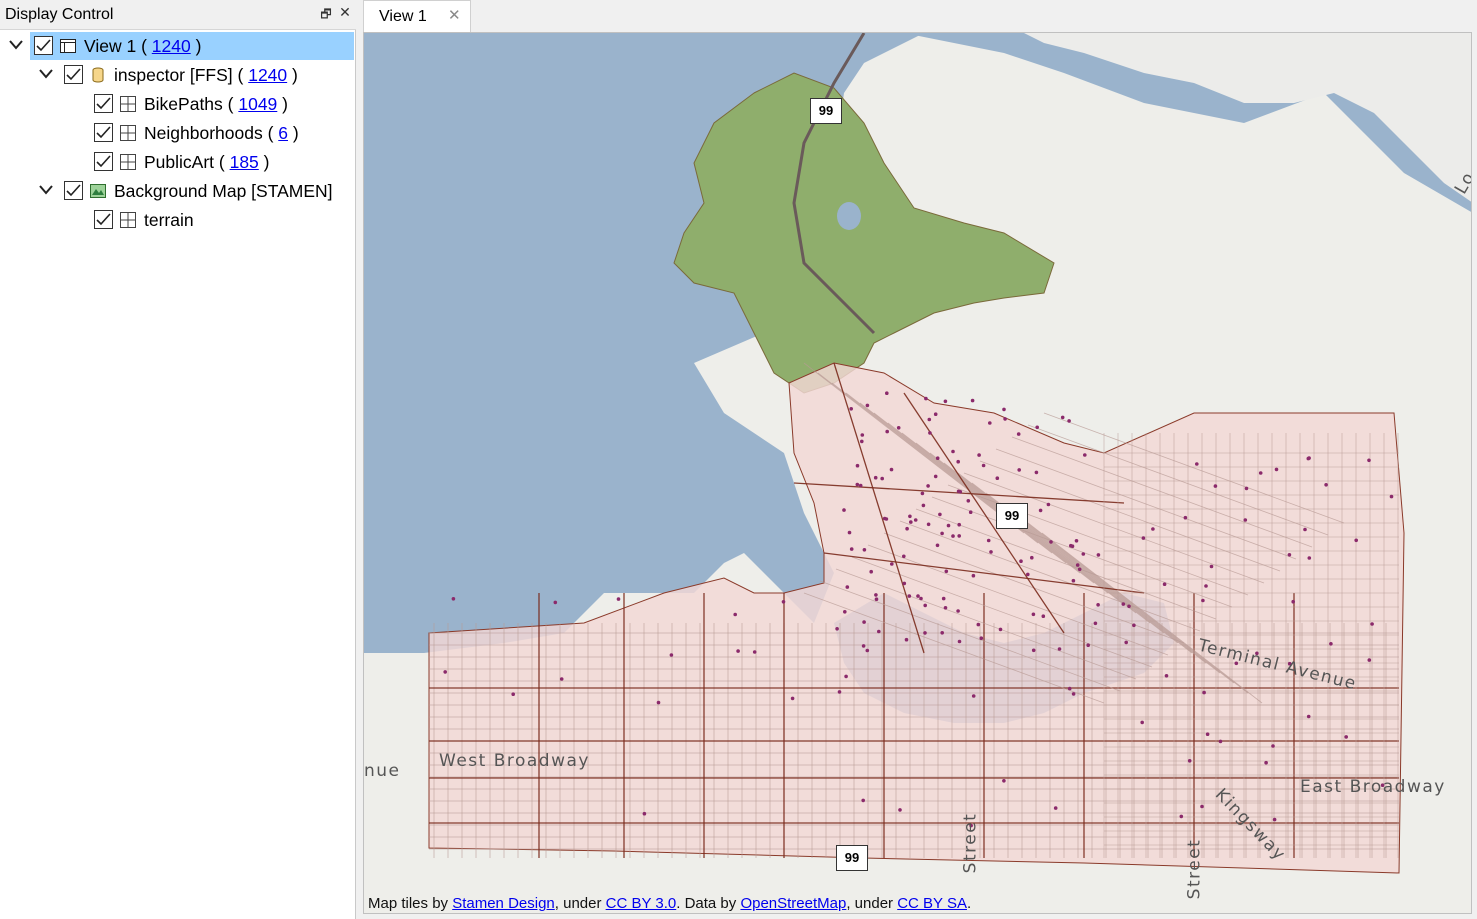 This screenshot has height=919, width=1477. I want to click on table-grid-icon, so click(128, 220).